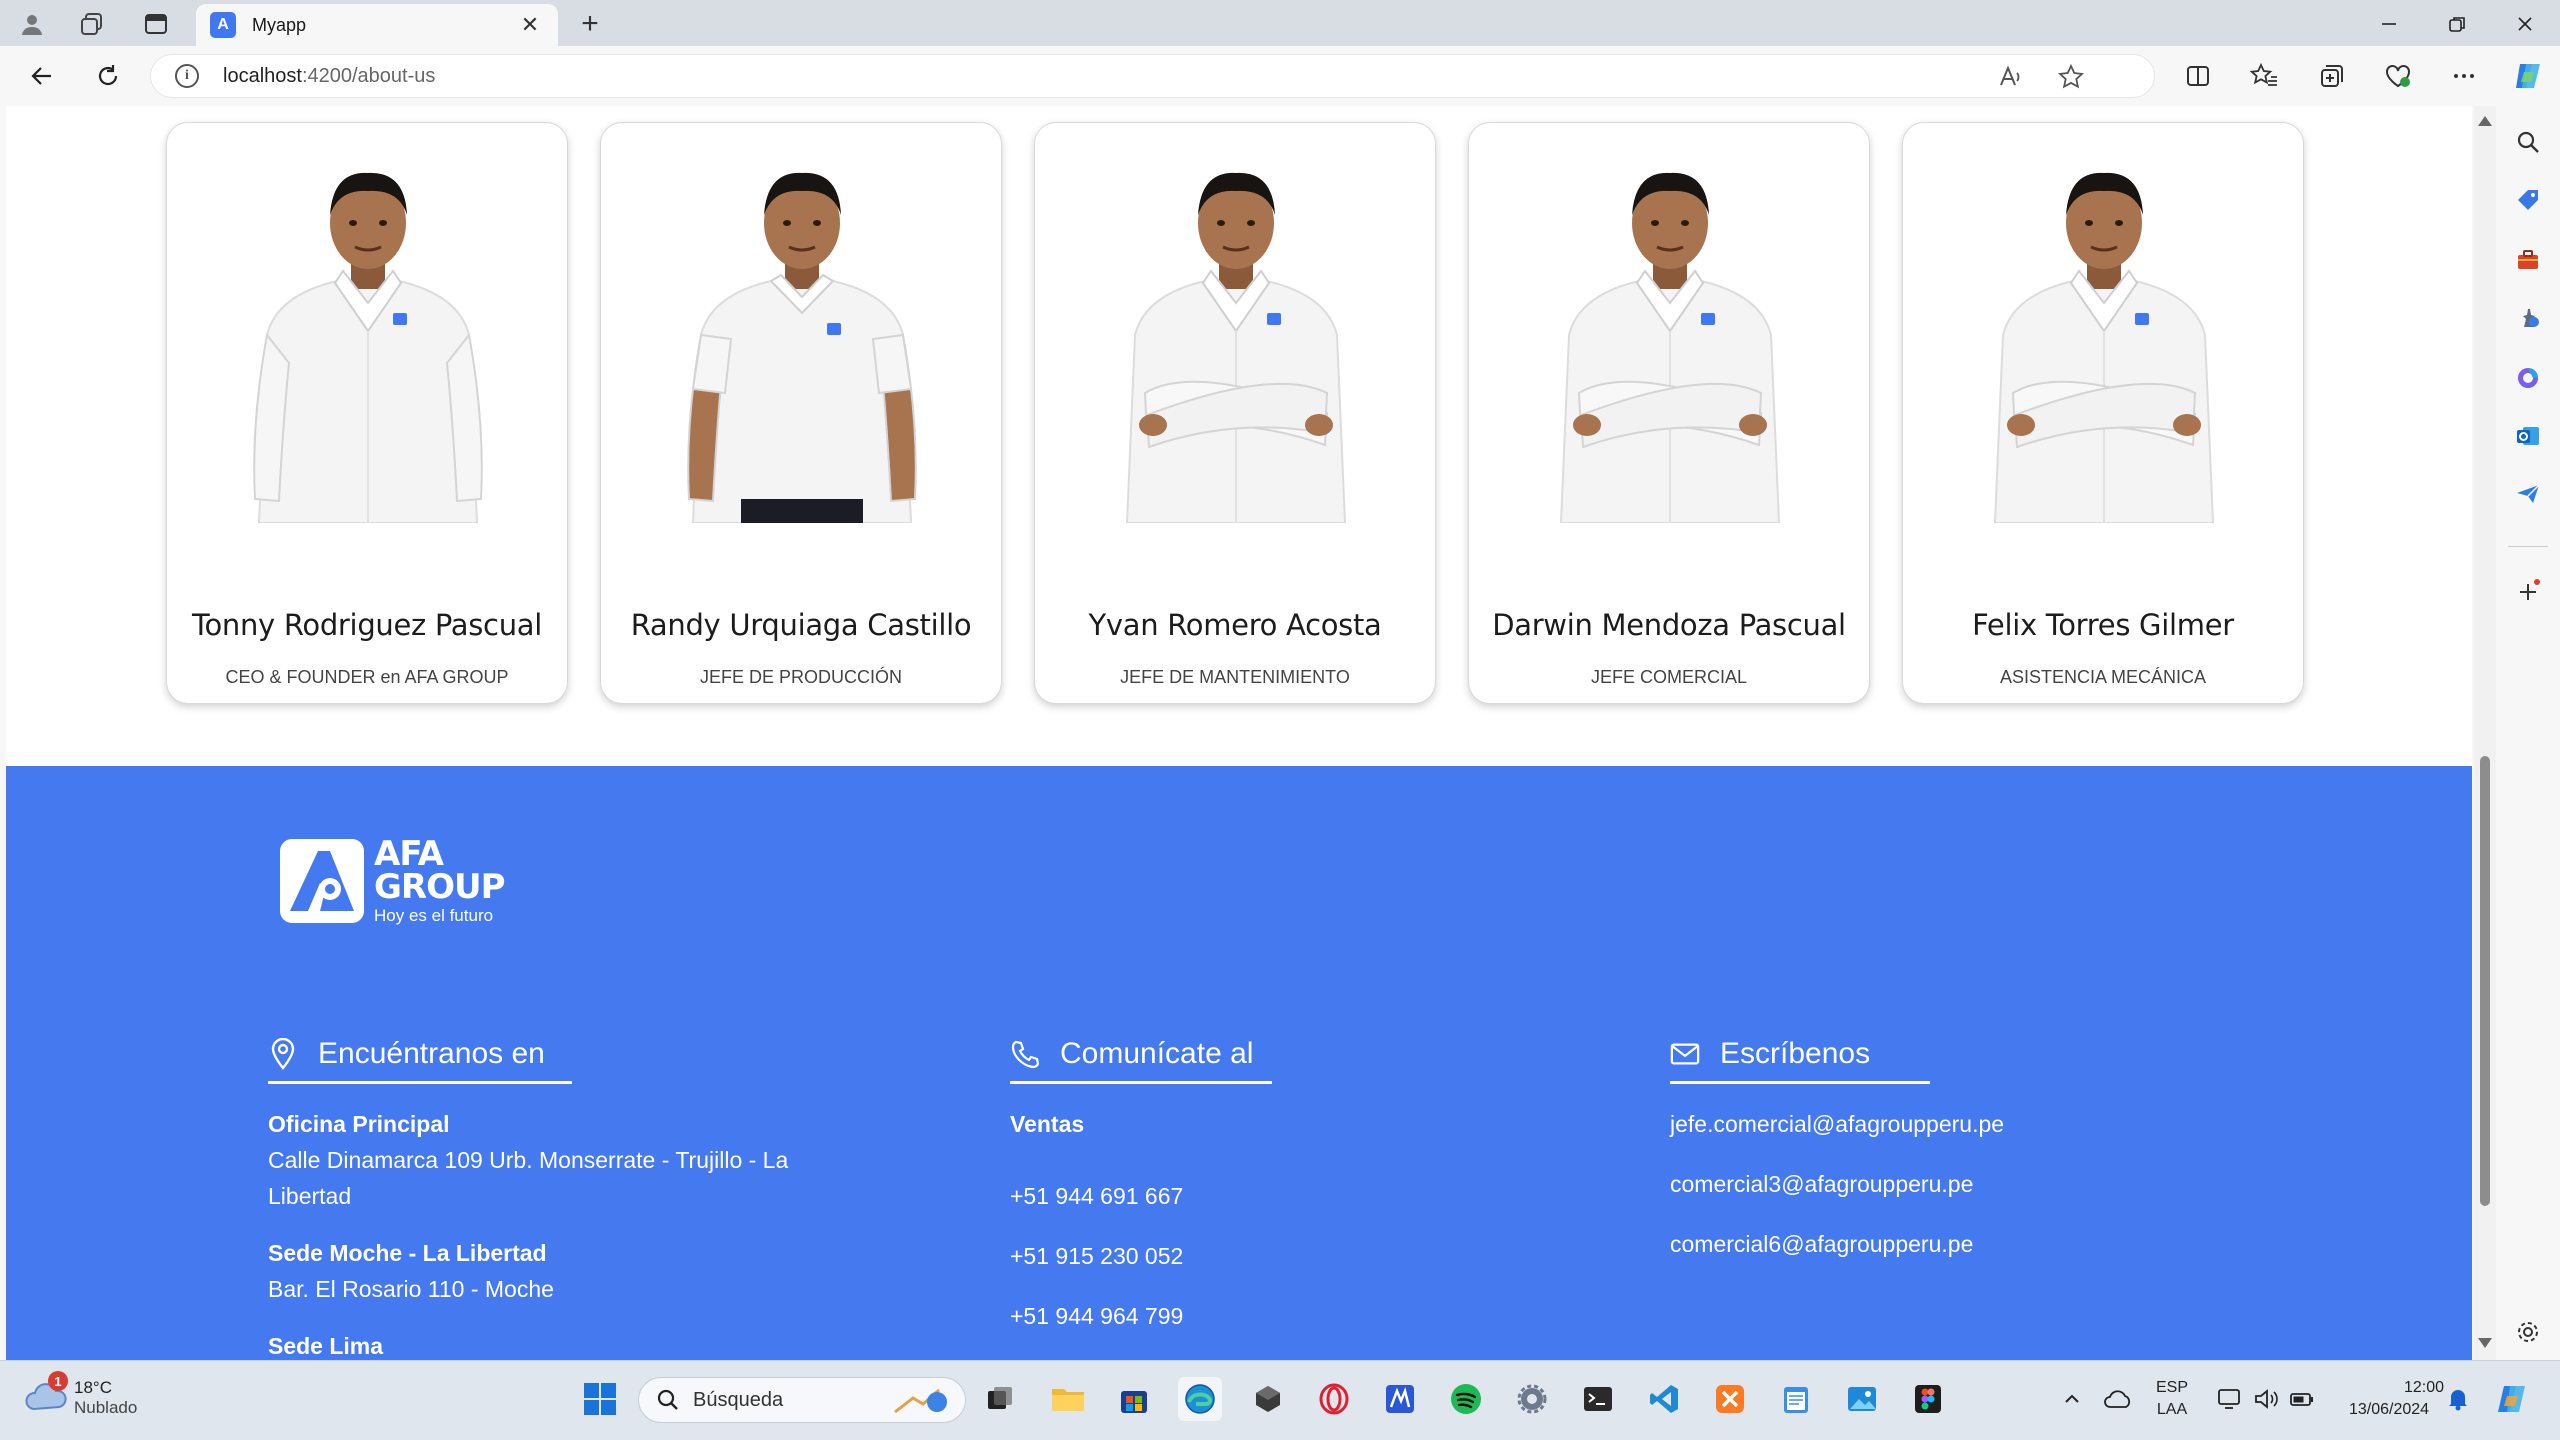 The image size is (2560, 1440). I want to click on app-cube-button, so click(1268, 1399).